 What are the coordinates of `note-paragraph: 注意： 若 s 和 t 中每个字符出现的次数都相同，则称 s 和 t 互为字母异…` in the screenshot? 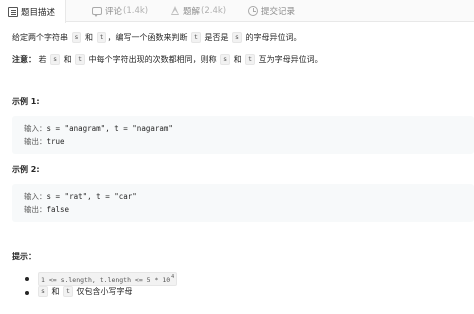 It's located at (167, 60).